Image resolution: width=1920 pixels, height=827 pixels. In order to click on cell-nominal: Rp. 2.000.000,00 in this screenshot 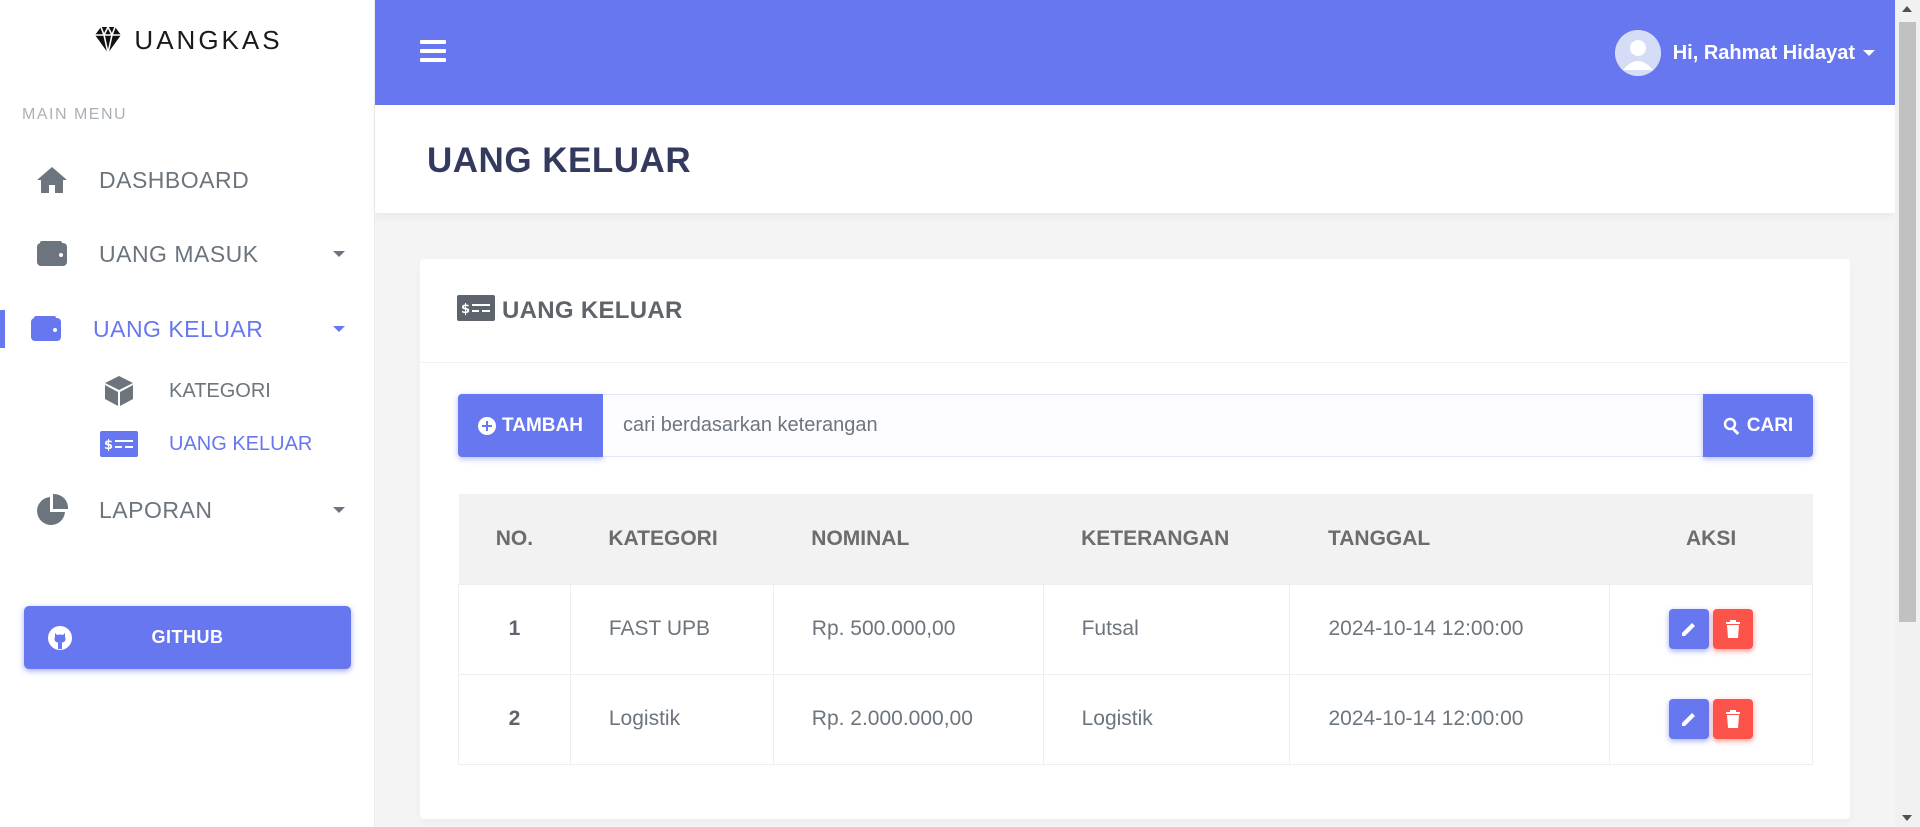, I will do `click(908, 719)`.